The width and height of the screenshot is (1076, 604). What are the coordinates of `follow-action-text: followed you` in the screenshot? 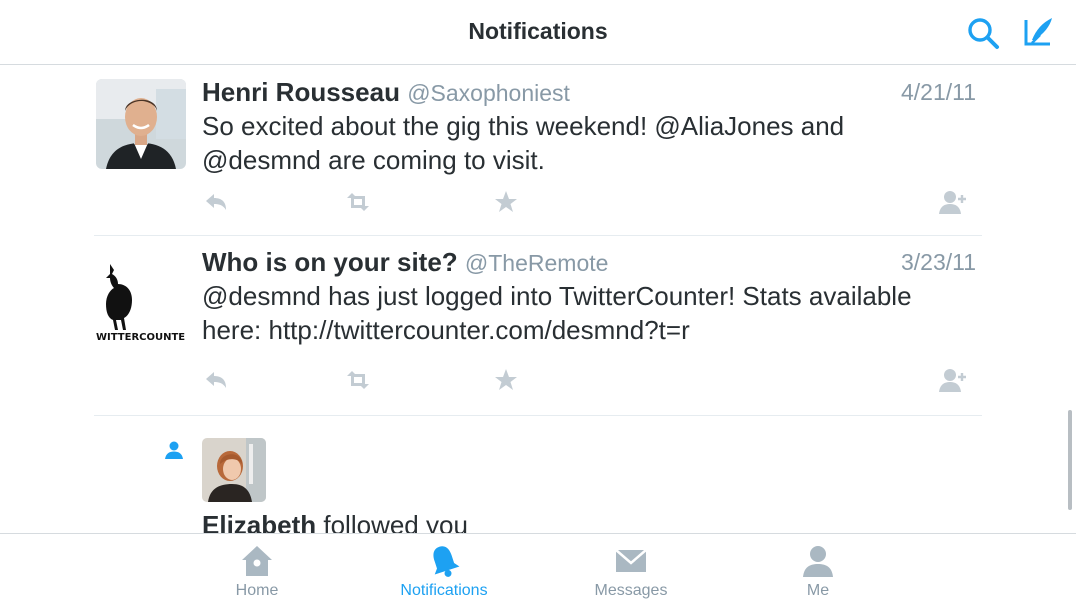 It's located at (395, 521).